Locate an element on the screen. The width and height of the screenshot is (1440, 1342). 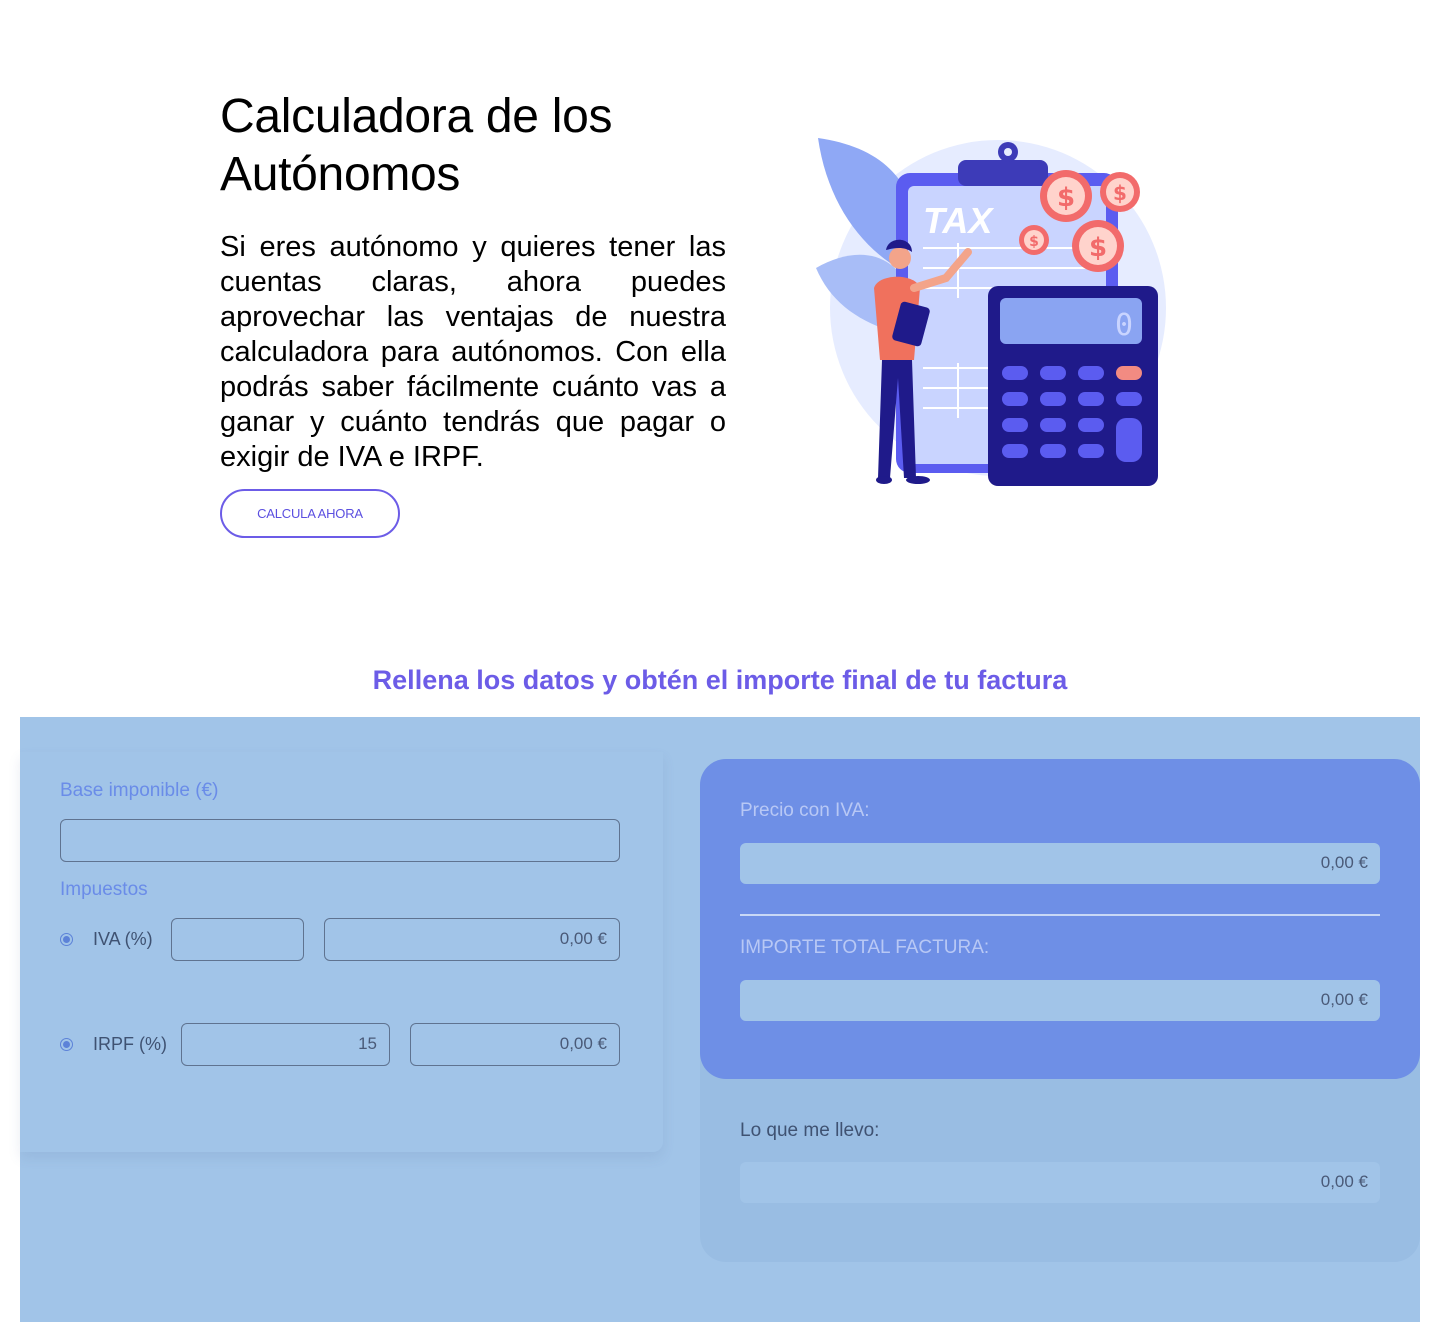
take-home-value: 0,00 € is located at coordinates (1060, 1182).